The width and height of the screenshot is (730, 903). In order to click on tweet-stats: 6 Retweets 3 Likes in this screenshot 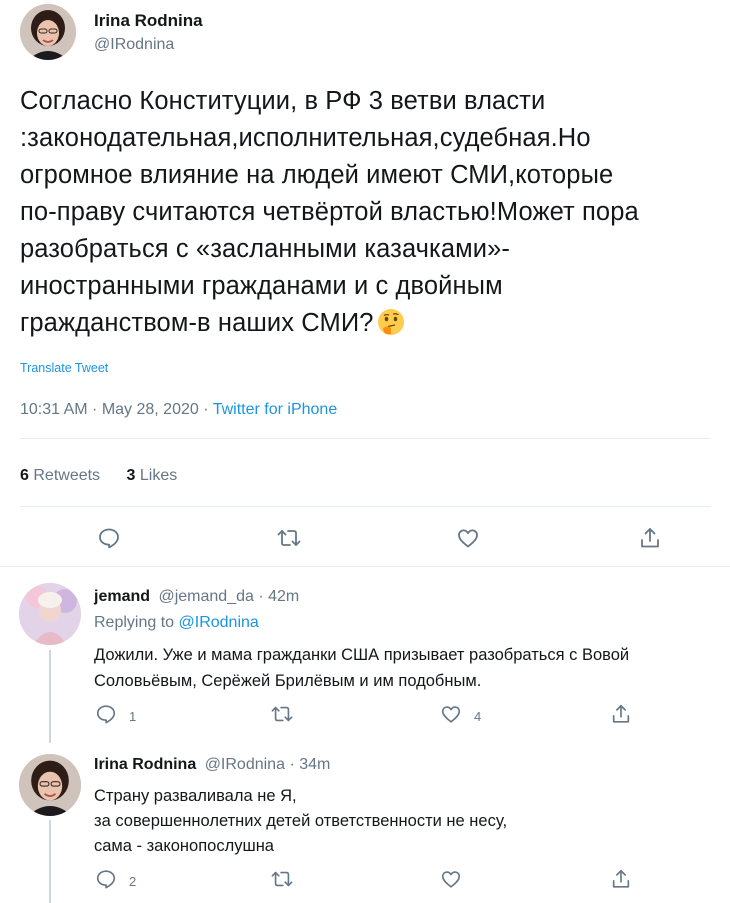, I will do `click(98, 476)`.